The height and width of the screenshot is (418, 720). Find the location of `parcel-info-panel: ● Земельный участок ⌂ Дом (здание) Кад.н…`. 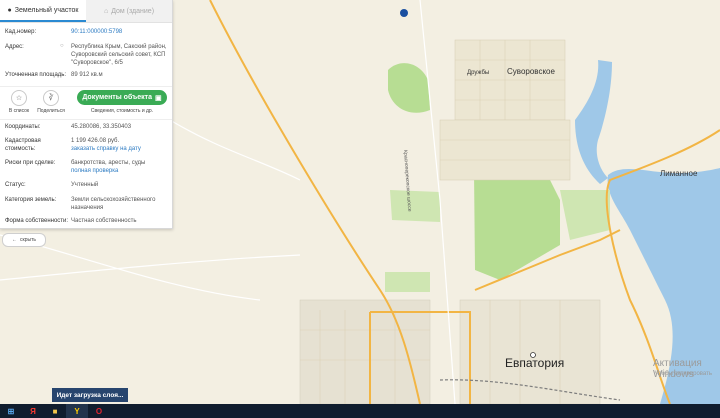

parcel-info-panel: ● Земельный участок ⌂ Дом (здание) Кад.н… is located at coordinates (86, 114).